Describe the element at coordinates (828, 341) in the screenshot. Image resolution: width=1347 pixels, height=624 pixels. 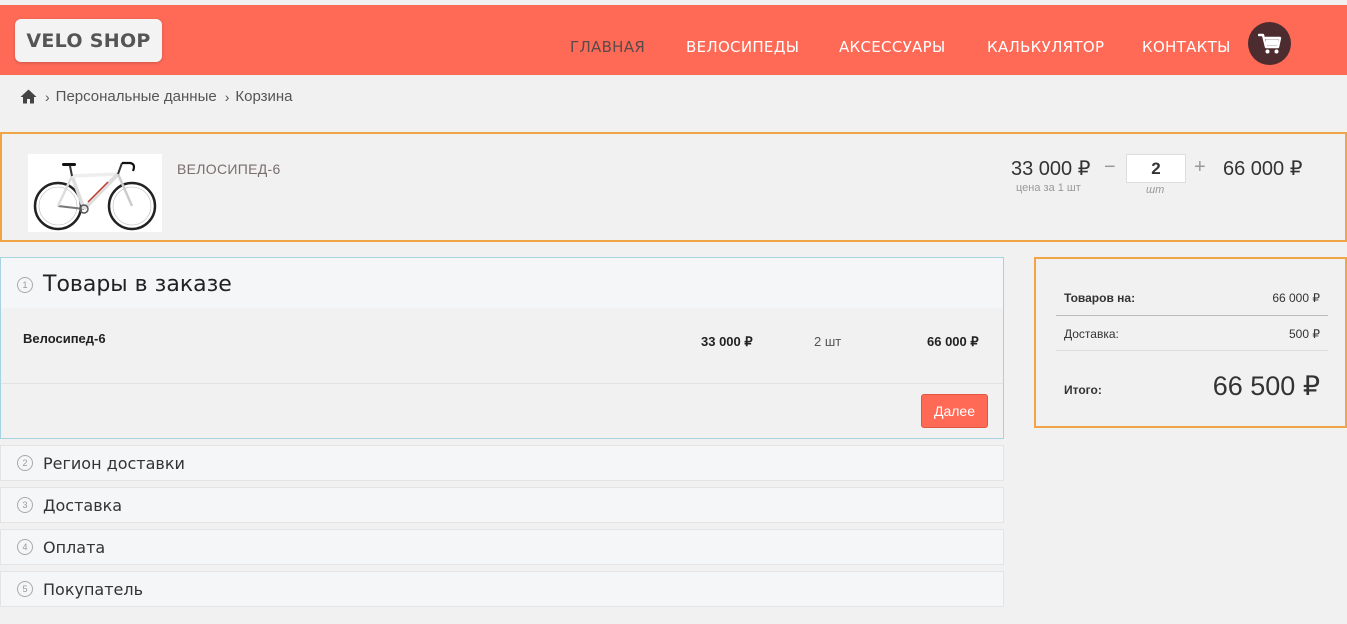
I see `order-item-quantity: 2 шт` at that location.